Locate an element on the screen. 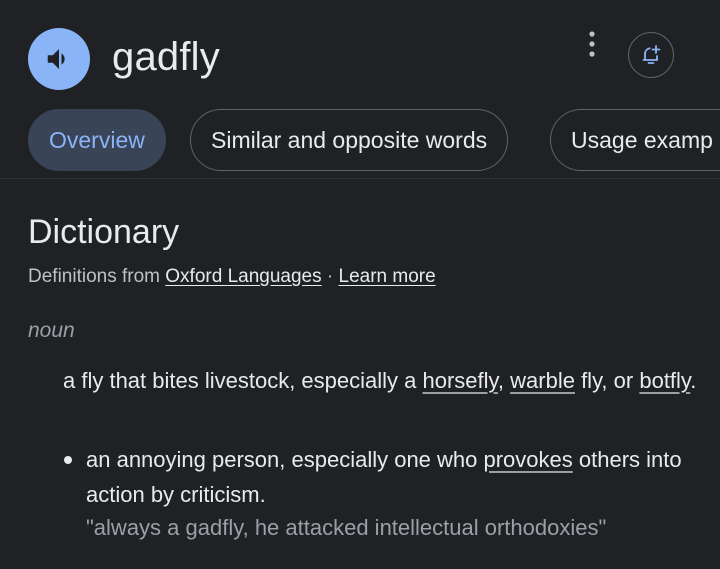 This screenshot has width=720, height=569. headword: gadfly is located at coordinates (166, 57).